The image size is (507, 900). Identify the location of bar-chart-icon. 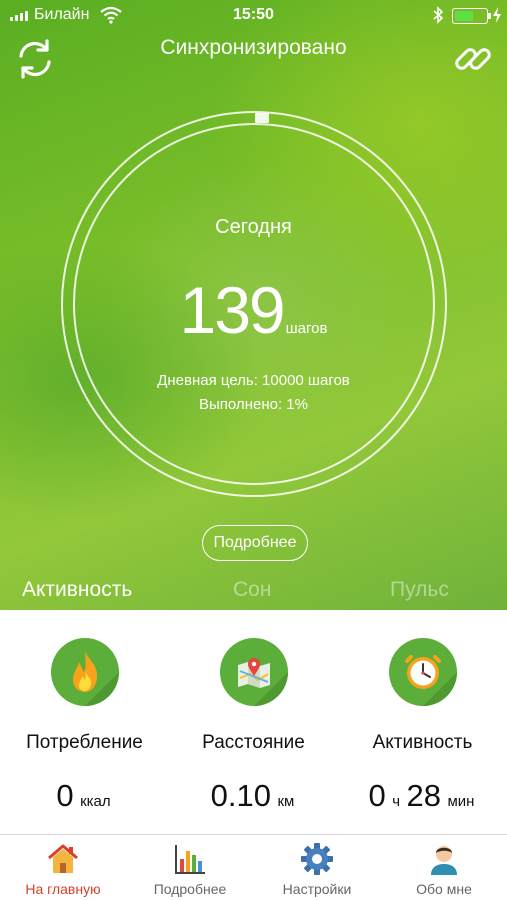
(190, 859).